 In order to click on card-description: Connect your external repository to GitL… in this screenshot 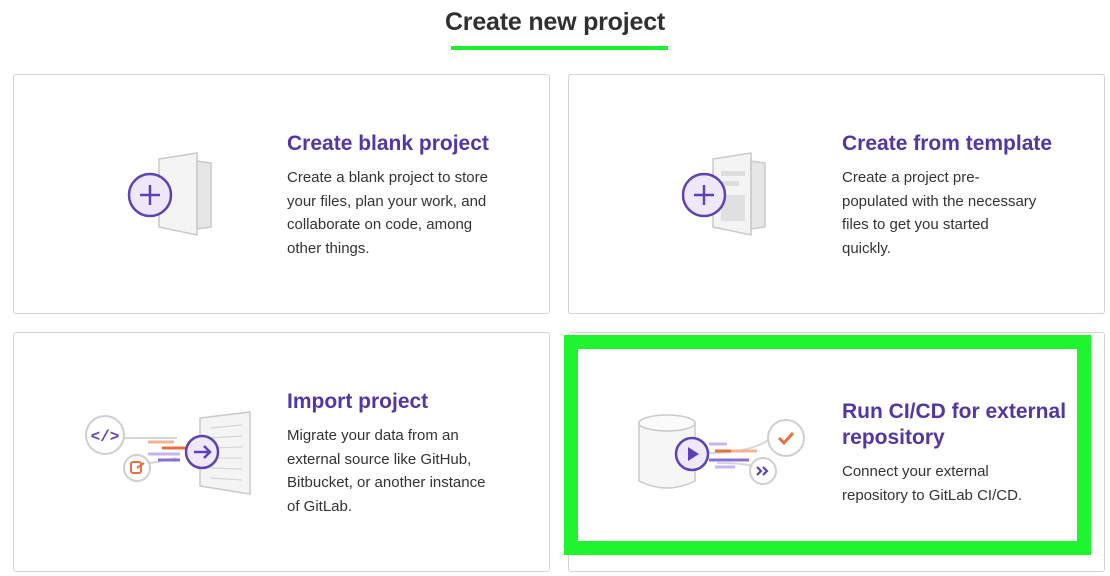, I will do `click(932, 483)`.